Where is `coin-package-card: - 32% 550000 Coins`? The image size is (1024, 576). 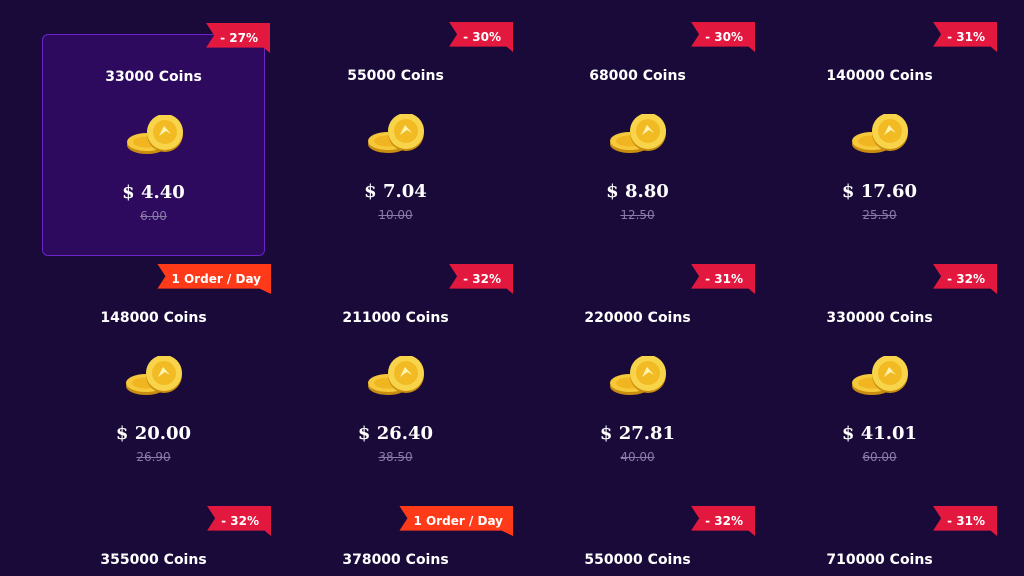 coin-package-card: - 32% 550000 Coins is located at coordinates (640, 541).